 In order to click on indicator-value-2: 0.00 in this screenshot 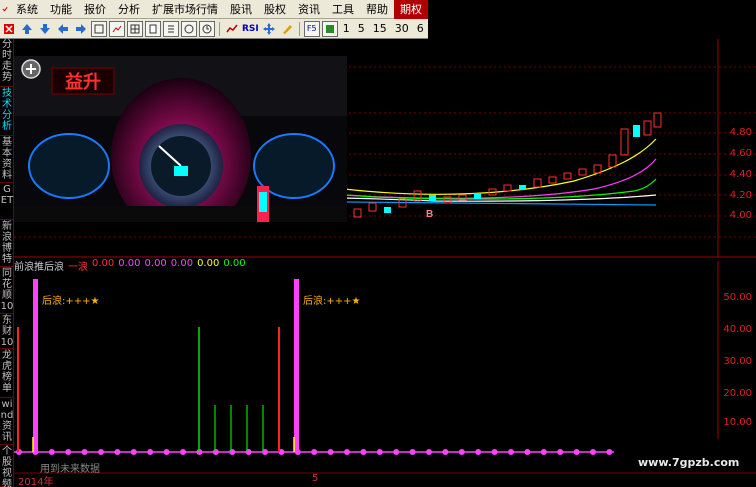, I will do `click(129, 263)`.